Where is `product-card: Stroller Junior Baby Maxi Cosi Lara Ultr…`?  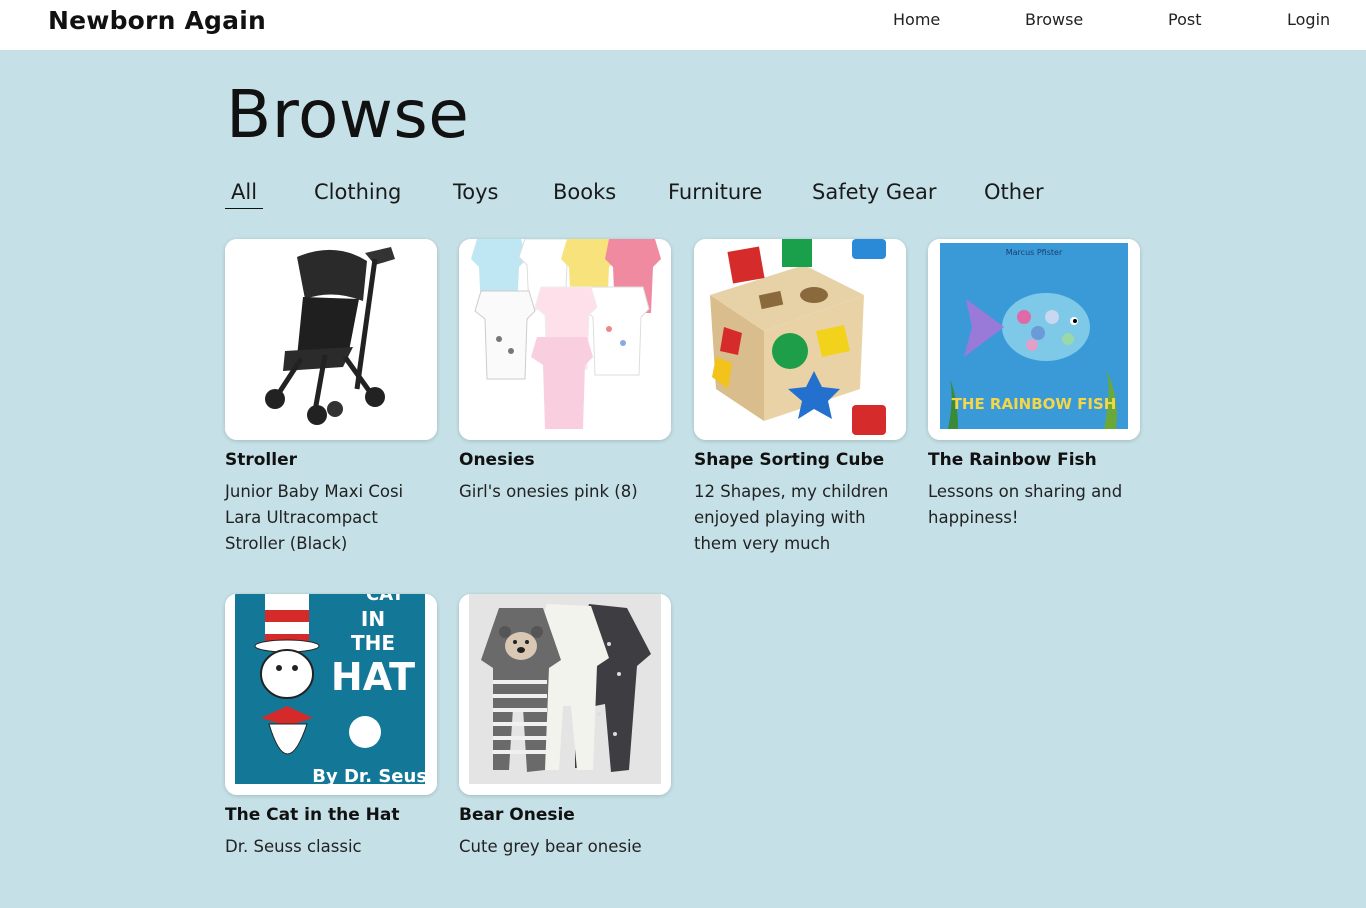 product-card: Stroller Junior Baby Maxi Cosi Lara Ultr… is located at coordinates (331, 398).